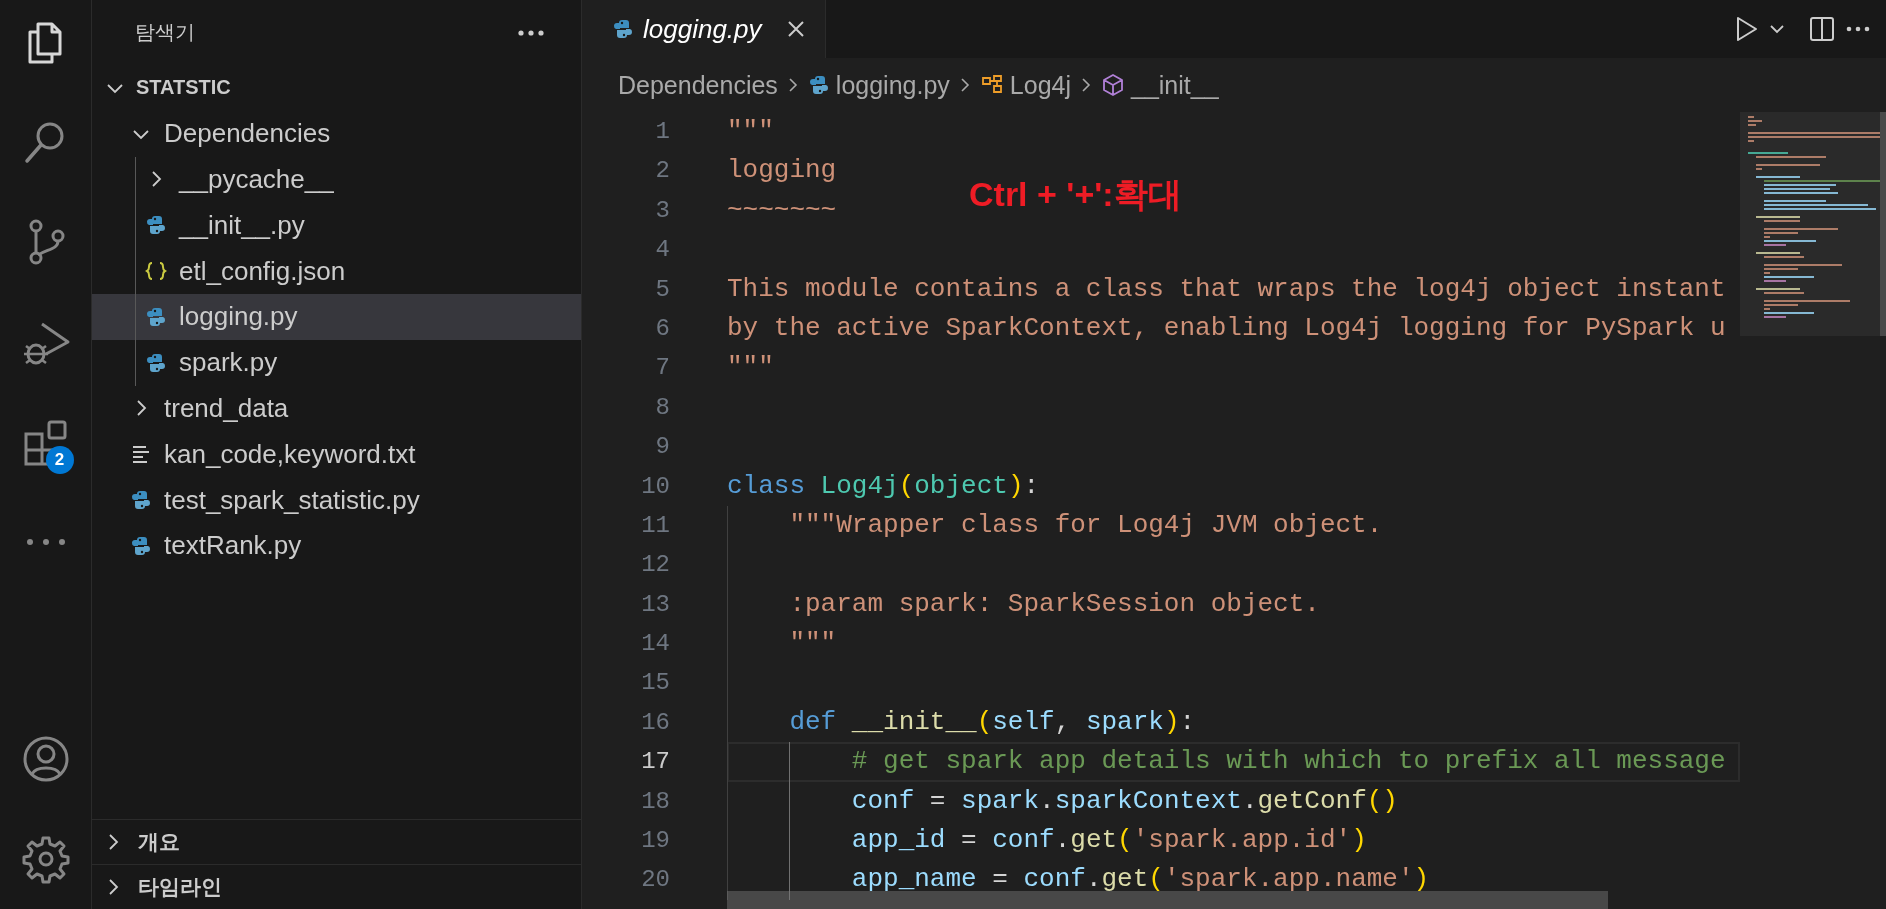 This screenshot has height=909, width=1886. What do you see at coordinates (45, 759) in the screenshot?
I see `account-icon` at bounding box center [45, 759].